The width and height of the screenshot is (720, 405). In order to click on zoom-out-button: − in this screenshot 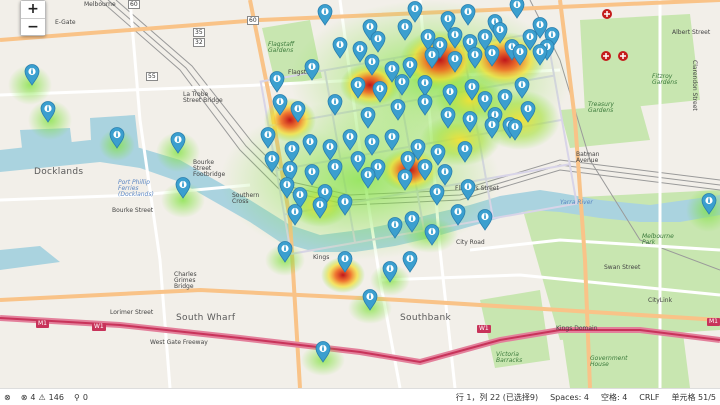, I will do `click(33, 26)`.